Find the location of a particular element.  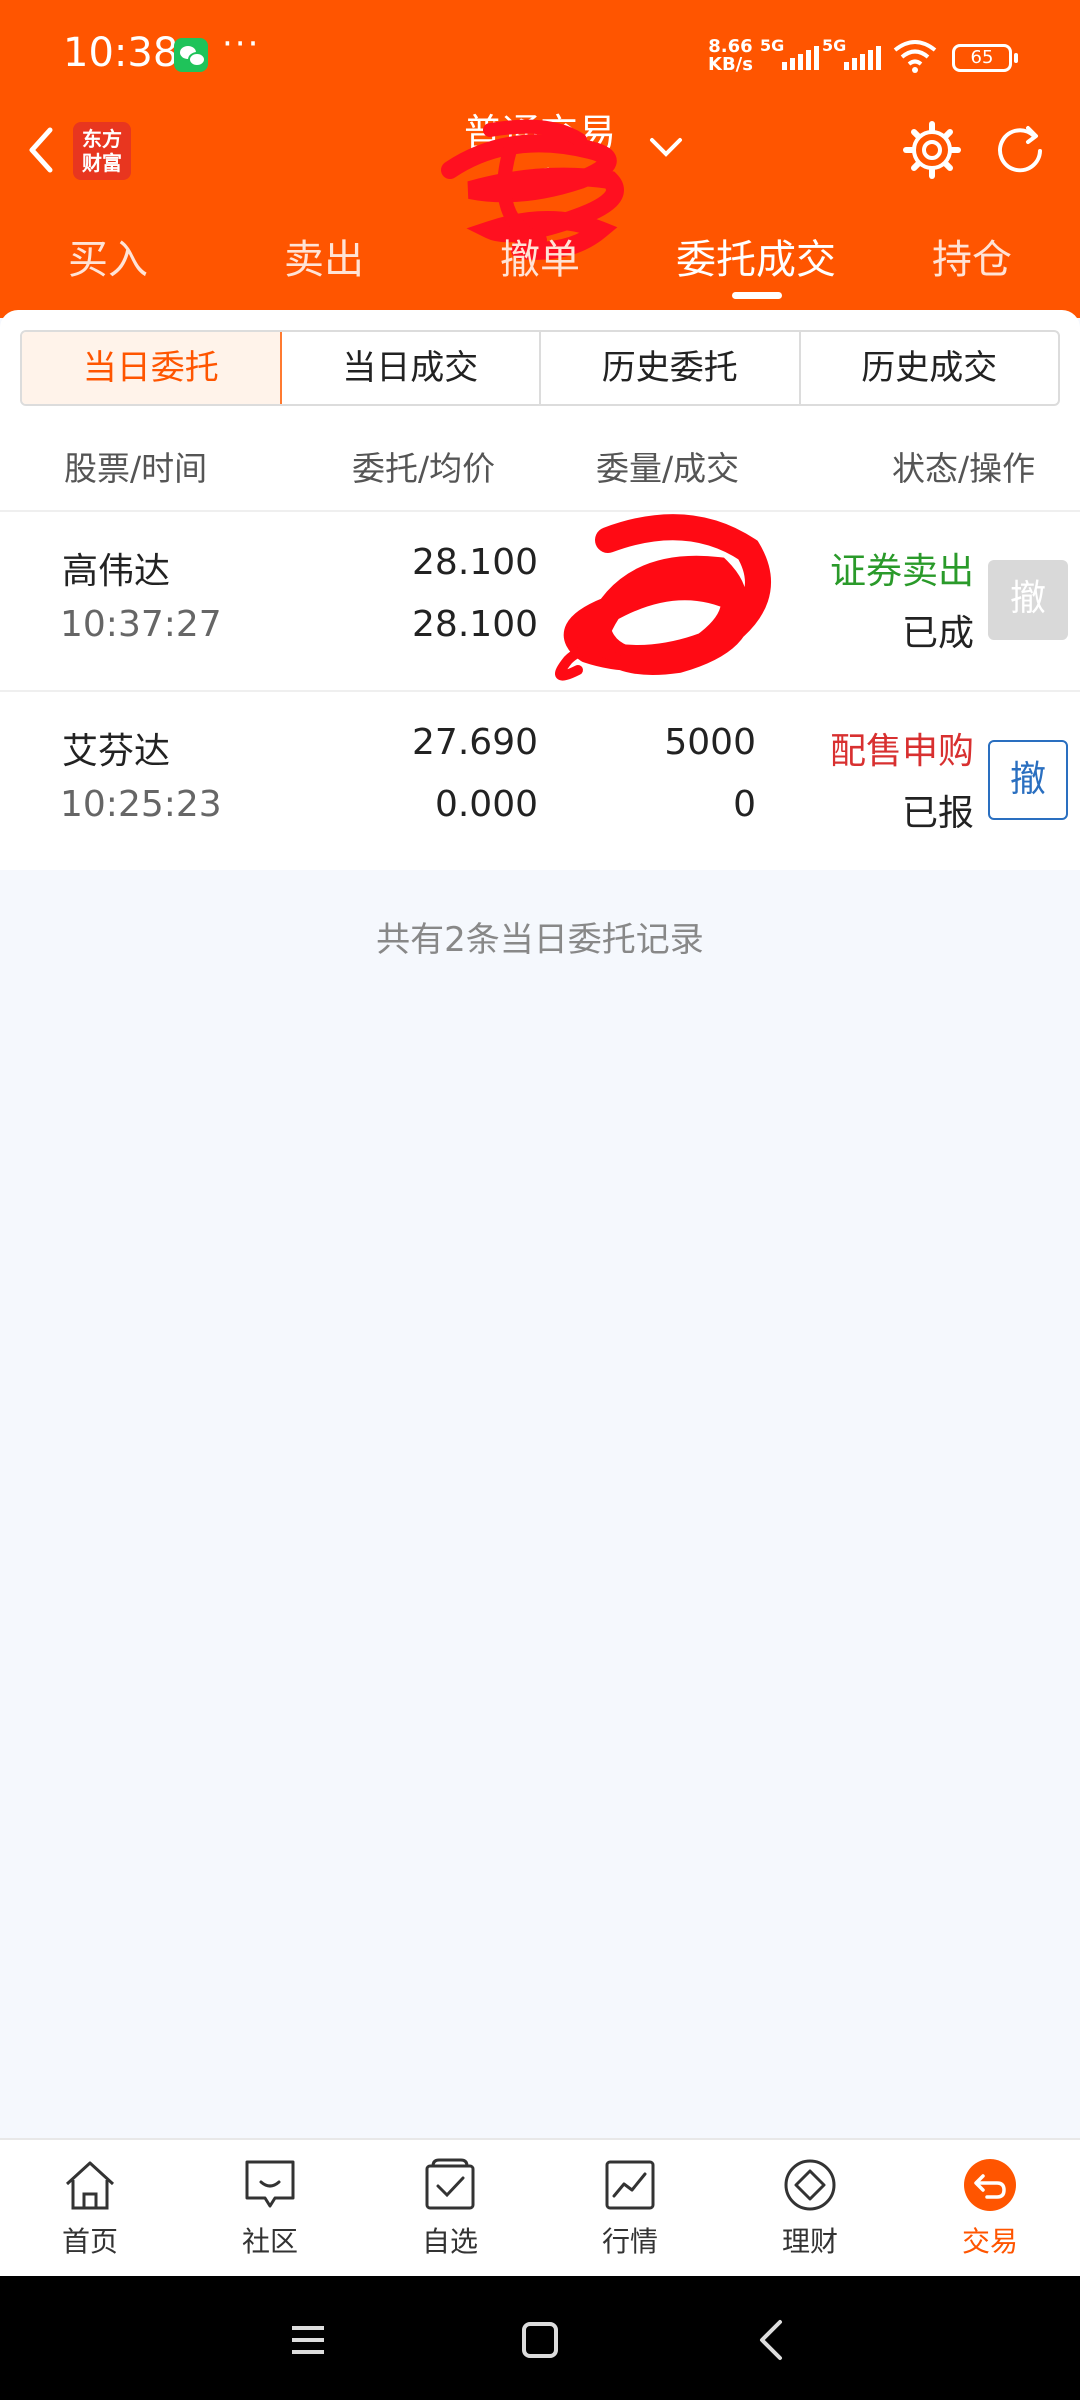

bottom-nav-wealth: 理财 is located at coordinates (810, 2208).